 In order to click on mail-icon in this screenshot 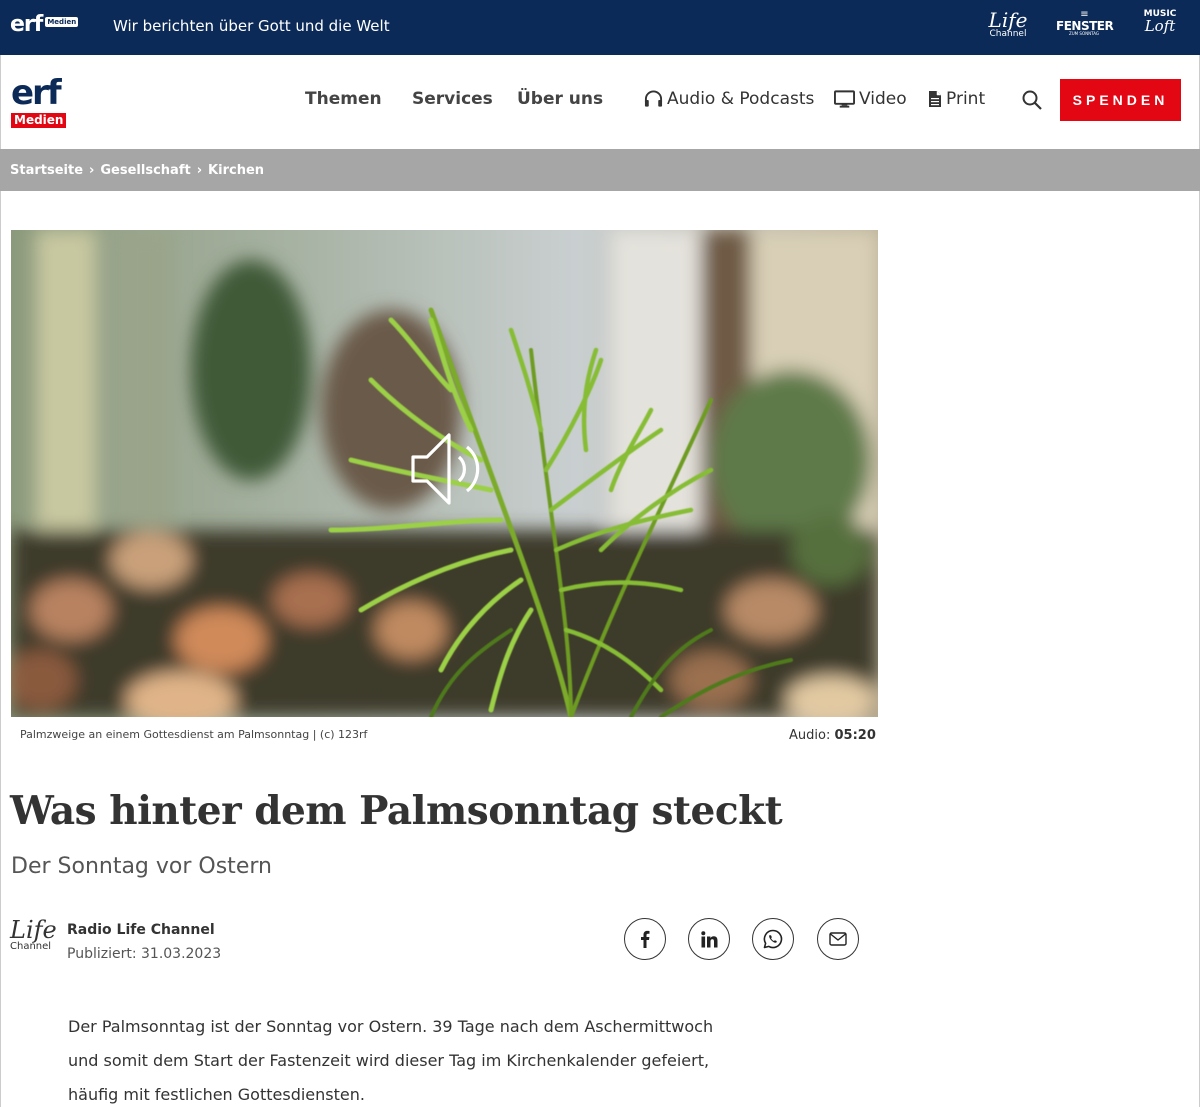, I will do `click(838, 939)`.